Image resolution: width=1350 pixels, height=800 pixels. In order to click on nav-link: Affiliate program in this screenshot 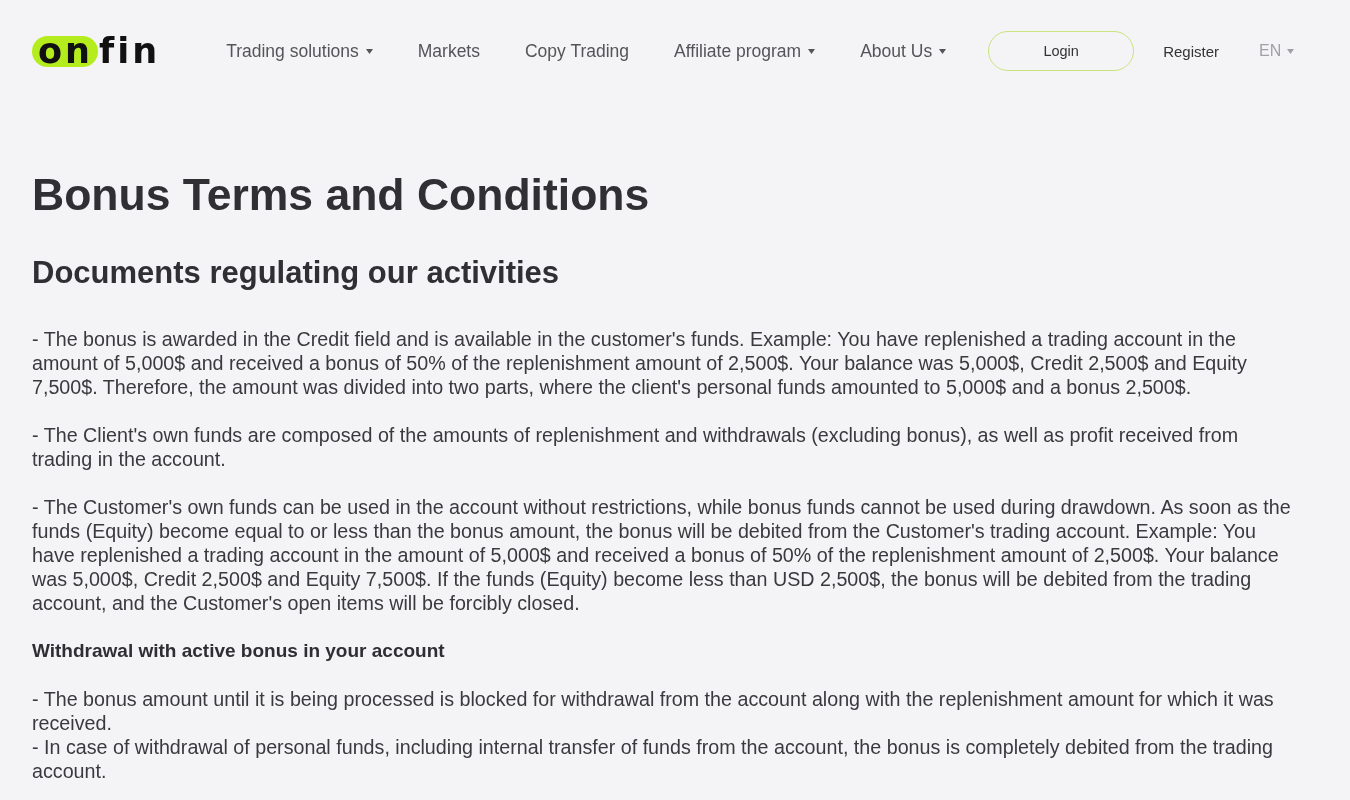, I will do `click(745, 51)`.